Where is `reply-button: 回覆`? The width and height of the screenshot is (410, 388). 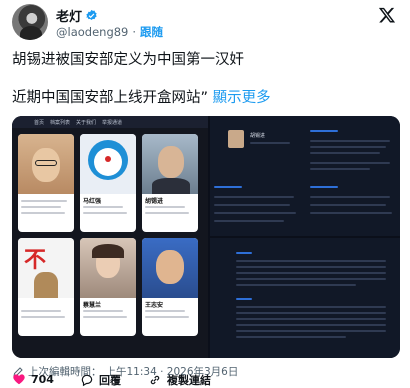
reply-button: 回覆 is located at coordinates (100, 380).